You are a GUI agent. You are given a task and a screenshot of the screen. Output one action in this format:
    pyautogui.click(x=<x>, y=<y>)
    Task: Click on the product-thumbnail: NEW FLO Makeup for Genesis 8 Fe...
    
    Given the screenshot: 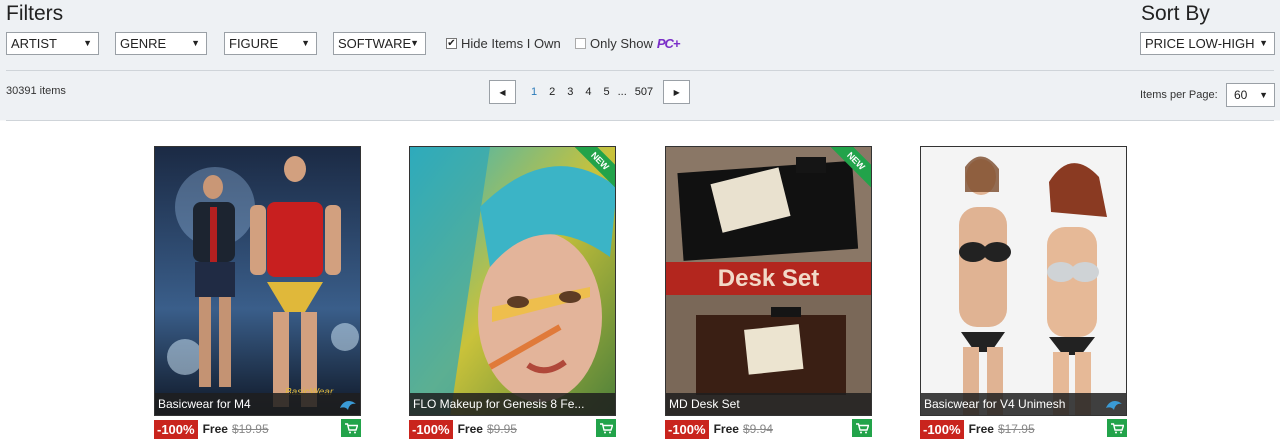 What is the action you would take?
    pyautogui.click(x=512, y=281)
    